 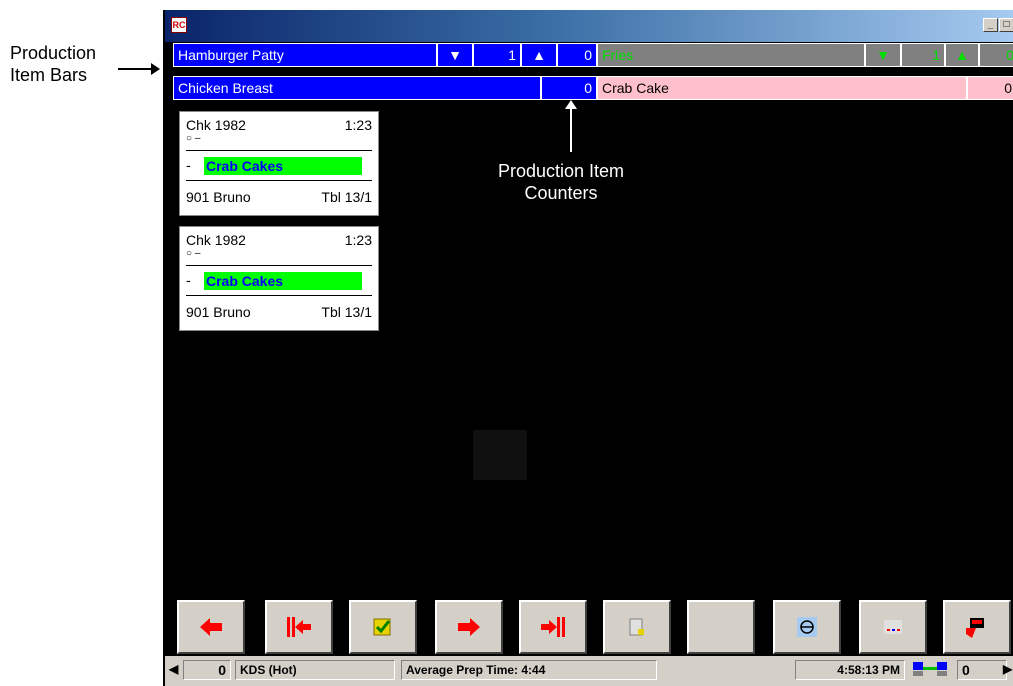 What do you see at coordinates (1006, 25) in the screenshot?
I see `maximize-button: □` at bounding box center [1006, 25].